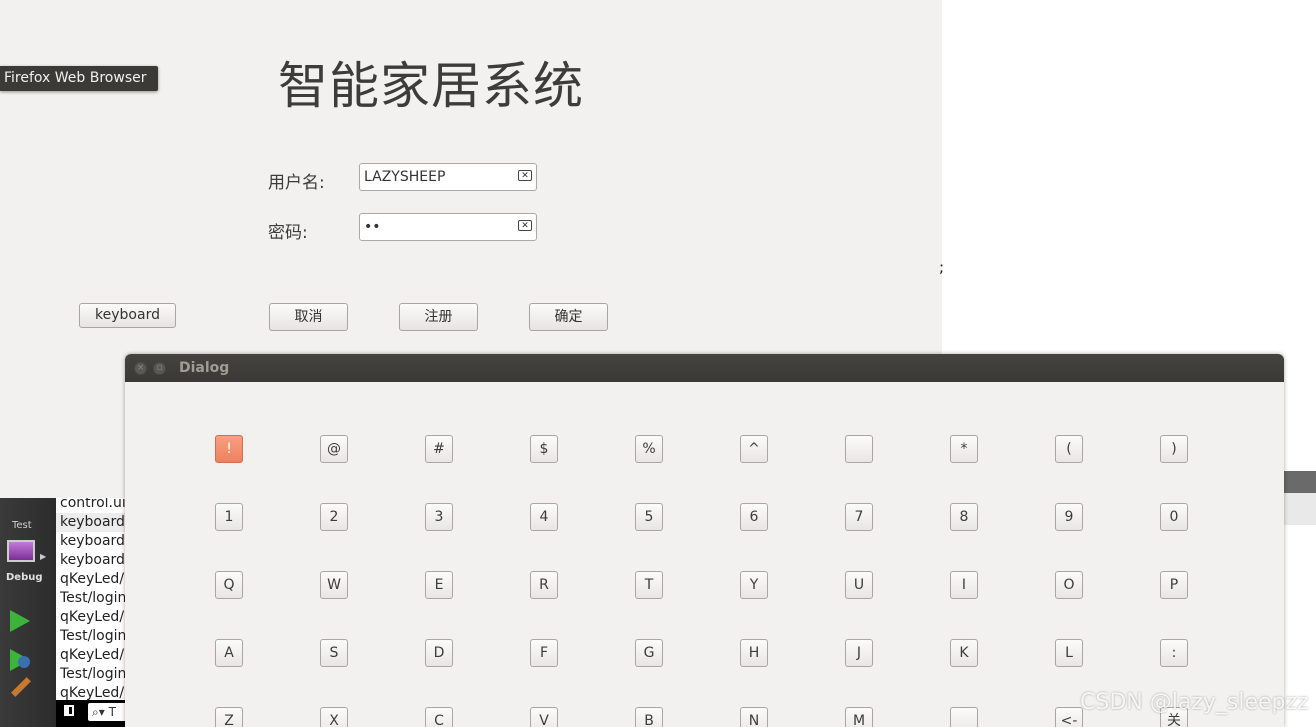  I want to click on key-button: #, so click(439, 449).